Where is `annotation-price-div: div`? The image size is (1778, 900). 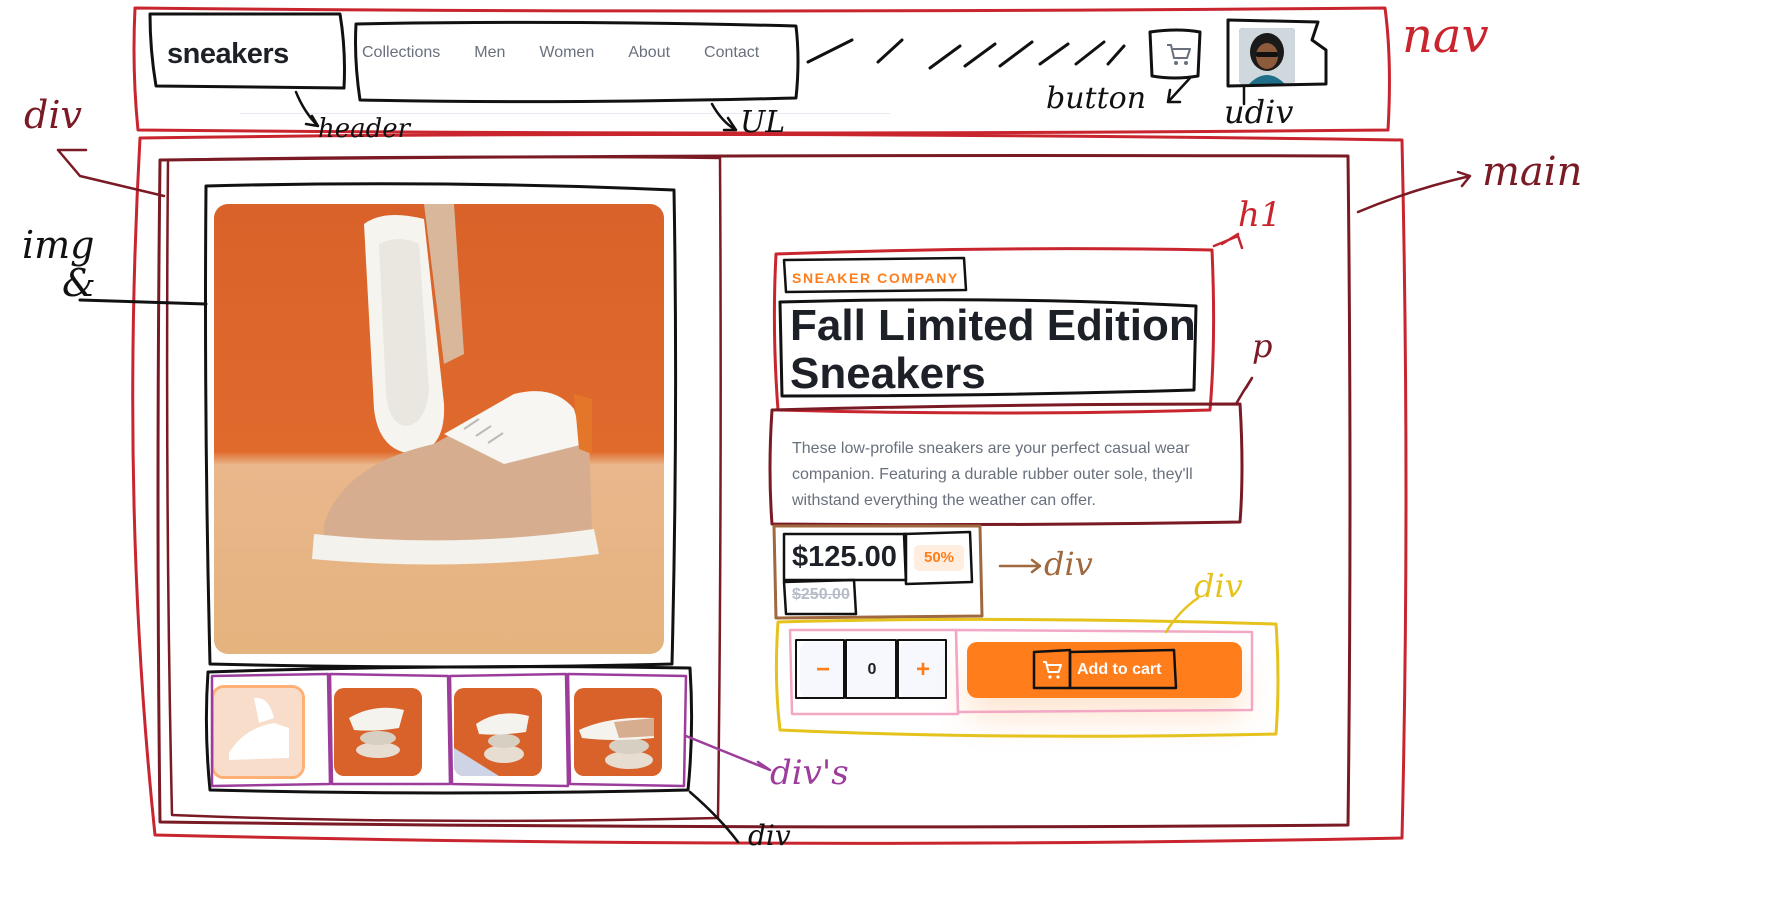 annotation-price-div: div is located at coordinates (1068, 564).